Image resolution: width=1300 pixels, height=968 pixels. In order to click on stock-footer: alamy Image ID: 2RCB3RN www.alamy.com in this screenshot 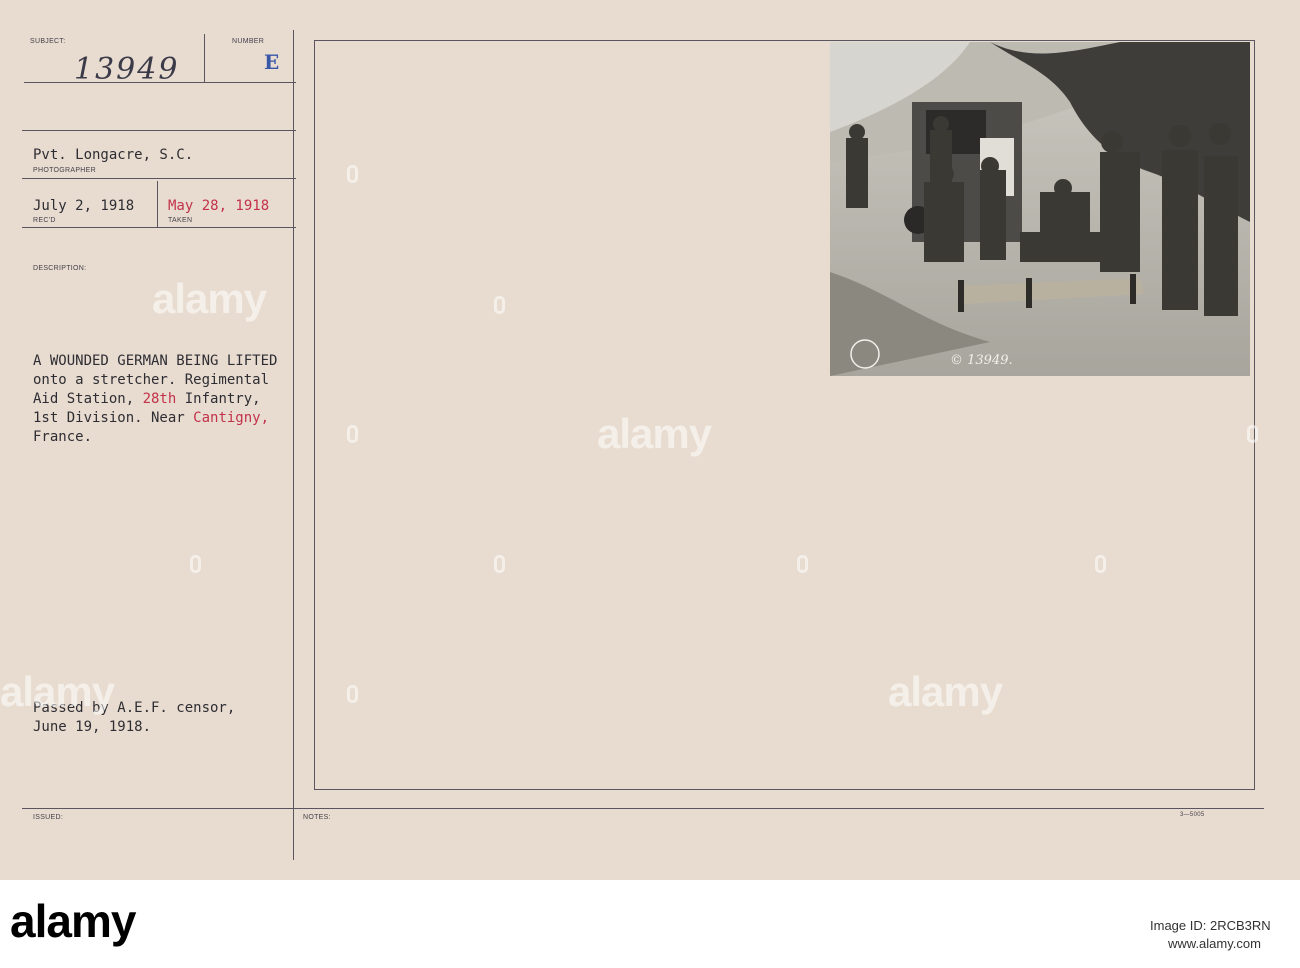, I will do `click(650, 924)`.